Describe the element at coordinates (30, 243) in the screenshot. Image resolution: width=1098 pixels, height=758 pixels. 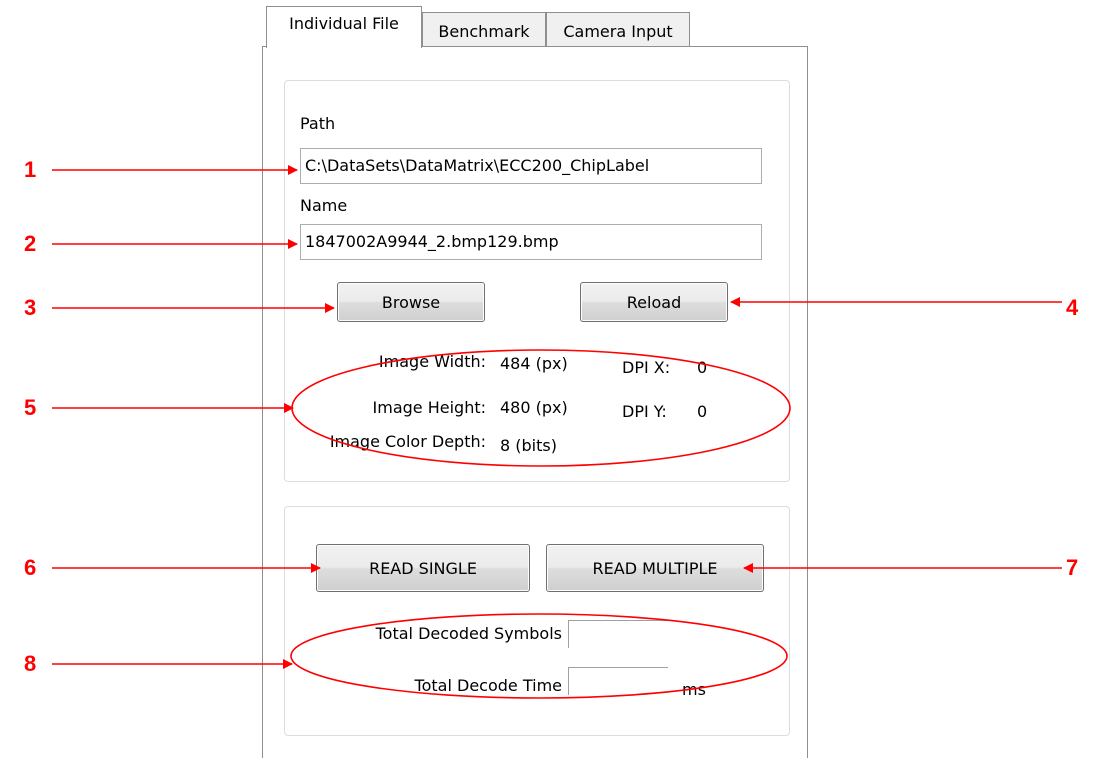
I see `callout-2-number: 2` at that location.